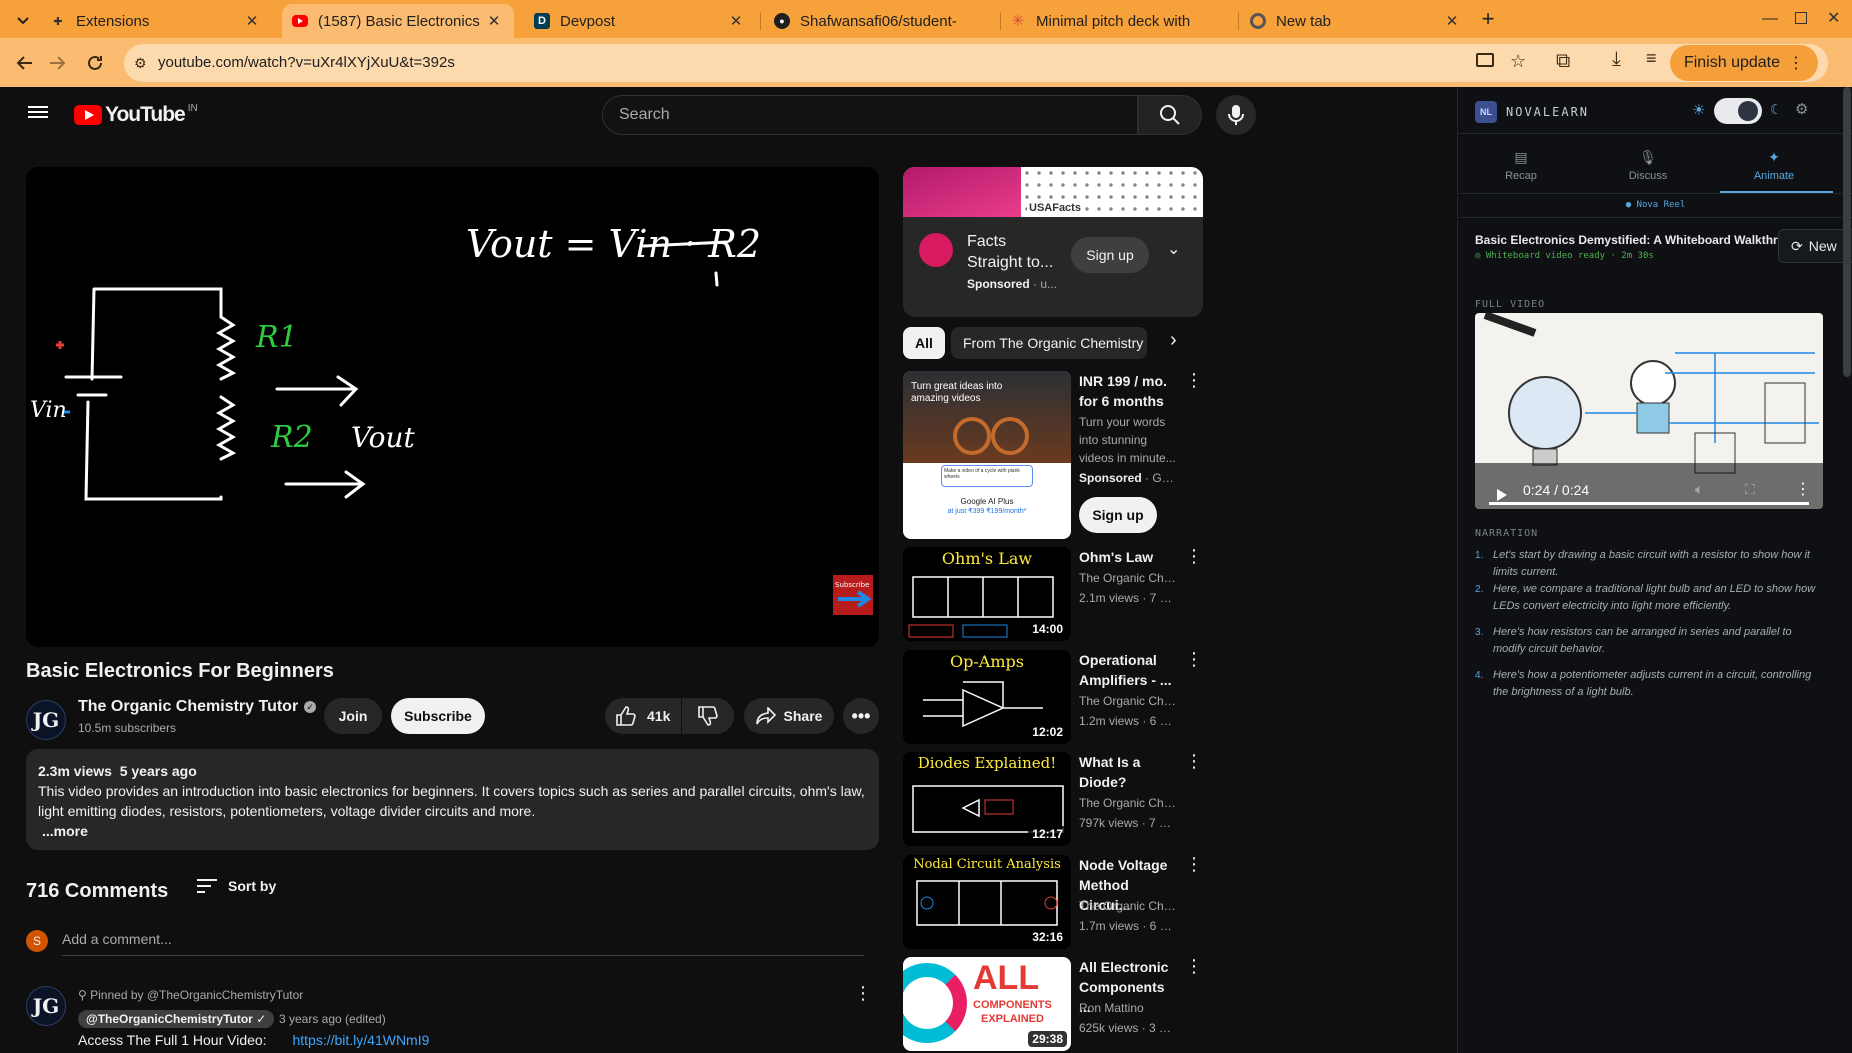 This screenshot has width=1852, height=1053. I want to click on tab-devpost: D Devpost ✕, so click(640, 21).